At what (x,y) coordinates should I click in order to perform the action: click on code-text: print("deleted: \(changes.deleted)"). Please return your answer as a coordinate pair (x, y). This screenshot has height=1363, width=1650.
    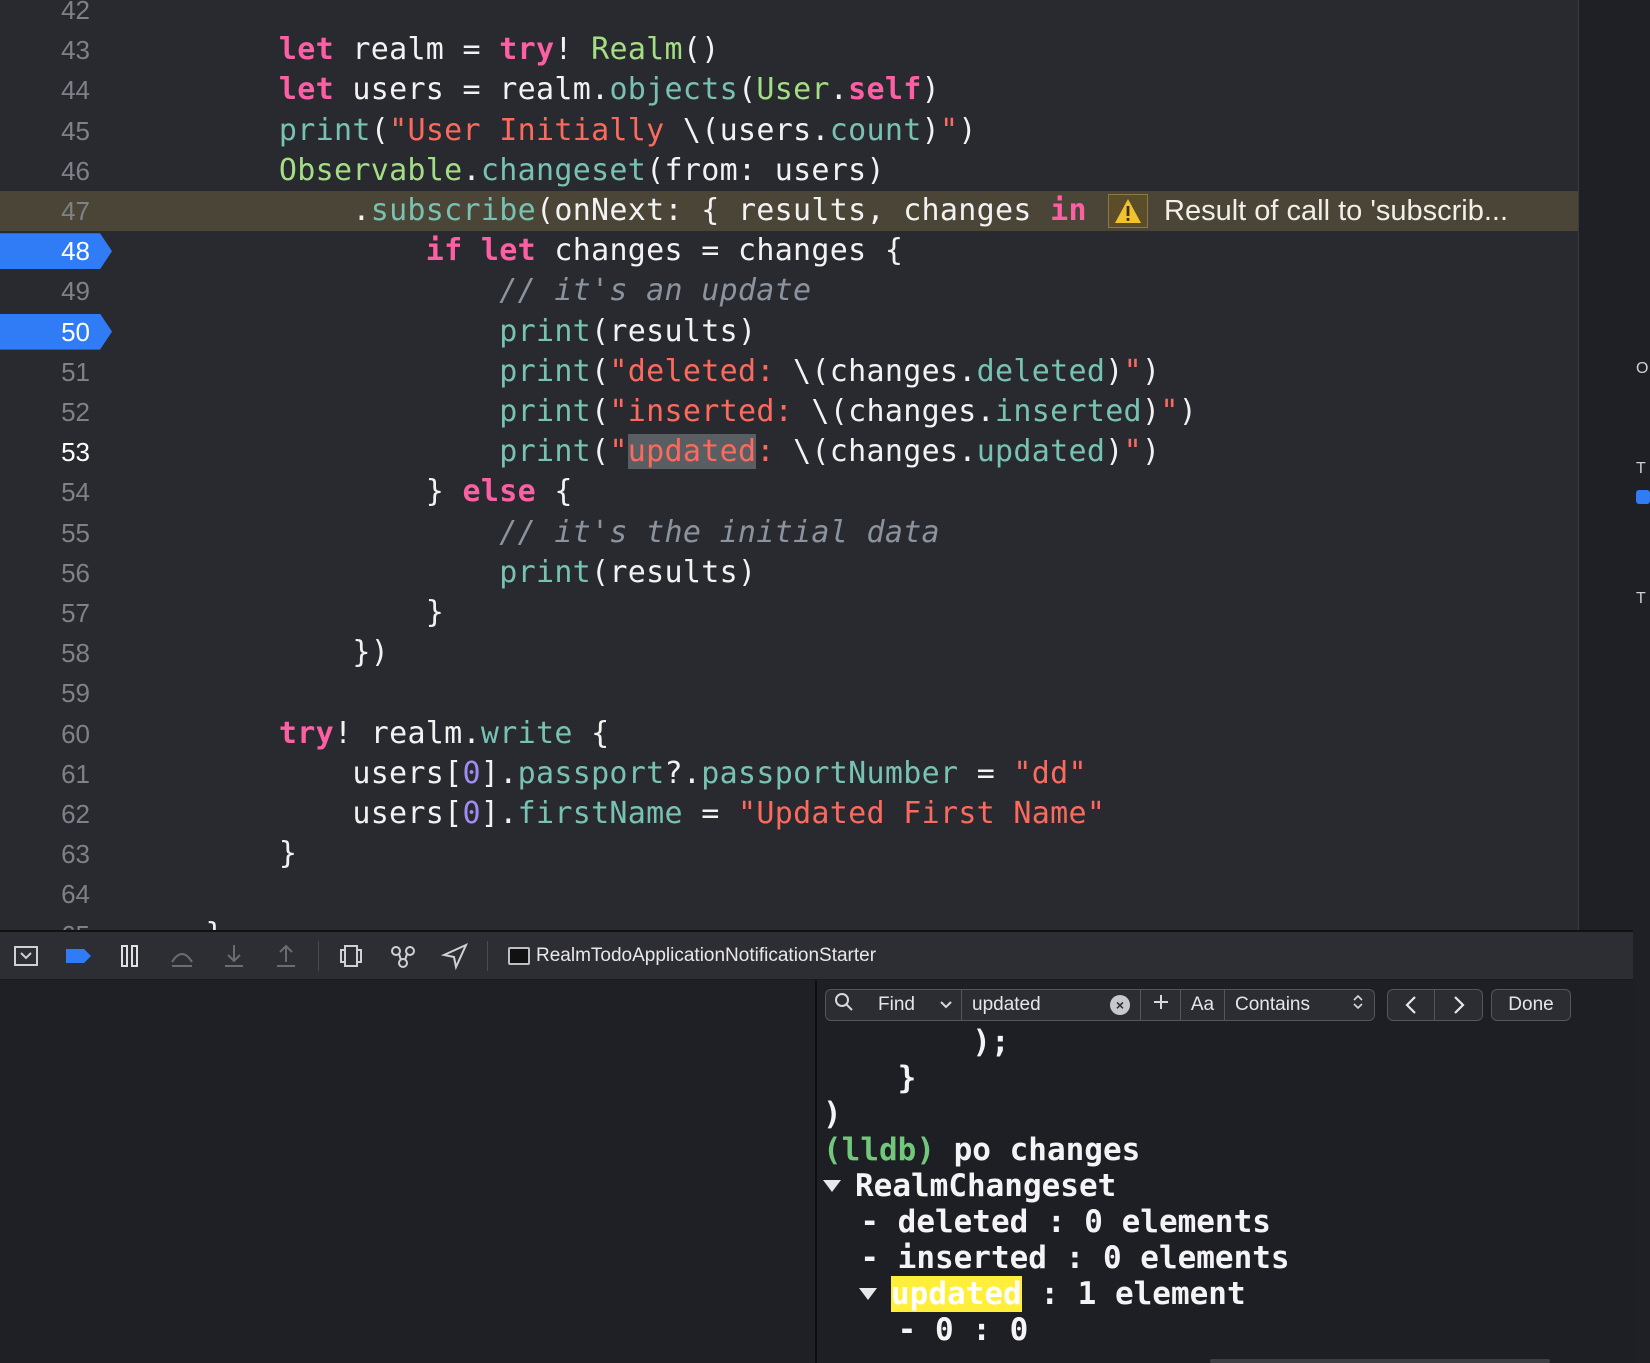
    Looking at the image, I should click on (646, 372).